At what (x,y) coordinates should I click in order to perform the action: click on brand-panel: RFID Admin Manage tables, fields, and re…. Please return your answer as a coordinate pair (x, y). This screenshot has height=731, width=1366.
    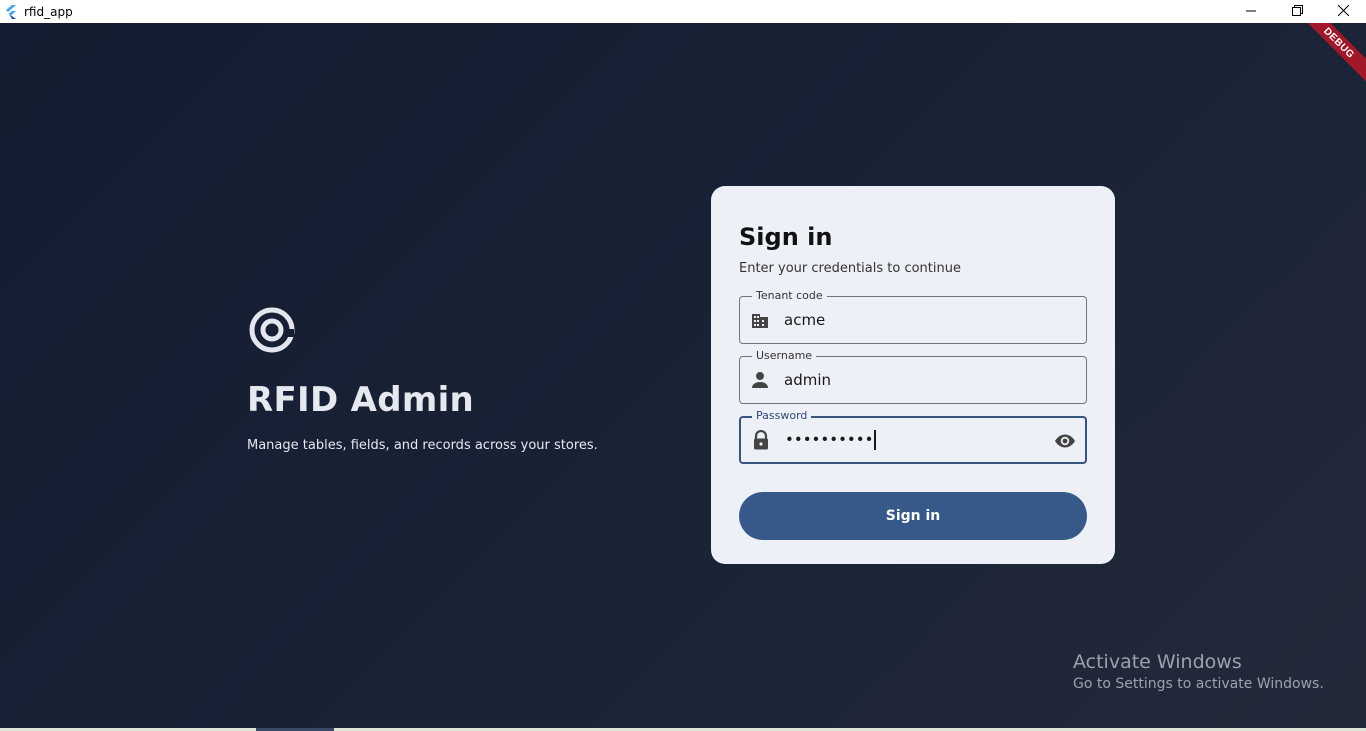
    Looking at the image, I should click on (422, 379).